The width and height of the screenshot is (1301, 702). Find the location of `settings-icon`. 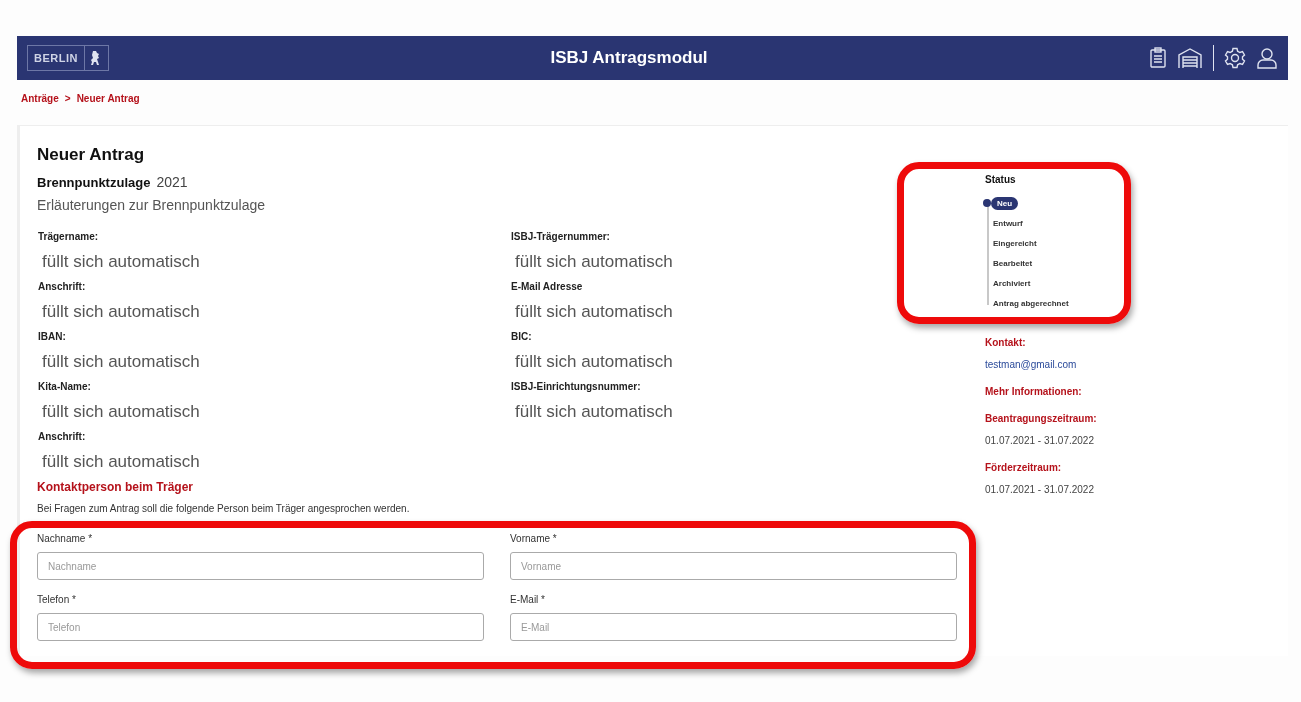

settings-icon is located at coordinates (1235, 58).